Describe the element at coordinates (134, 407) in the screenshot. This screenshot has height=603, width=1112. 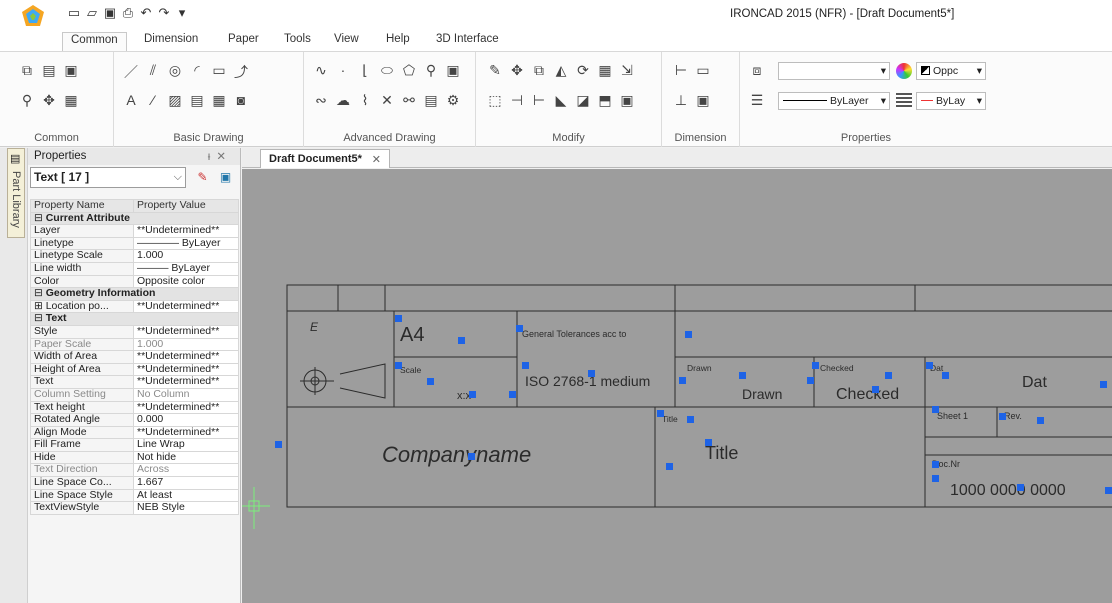
I see `property-row: Text height **Undetermined**` at that location.